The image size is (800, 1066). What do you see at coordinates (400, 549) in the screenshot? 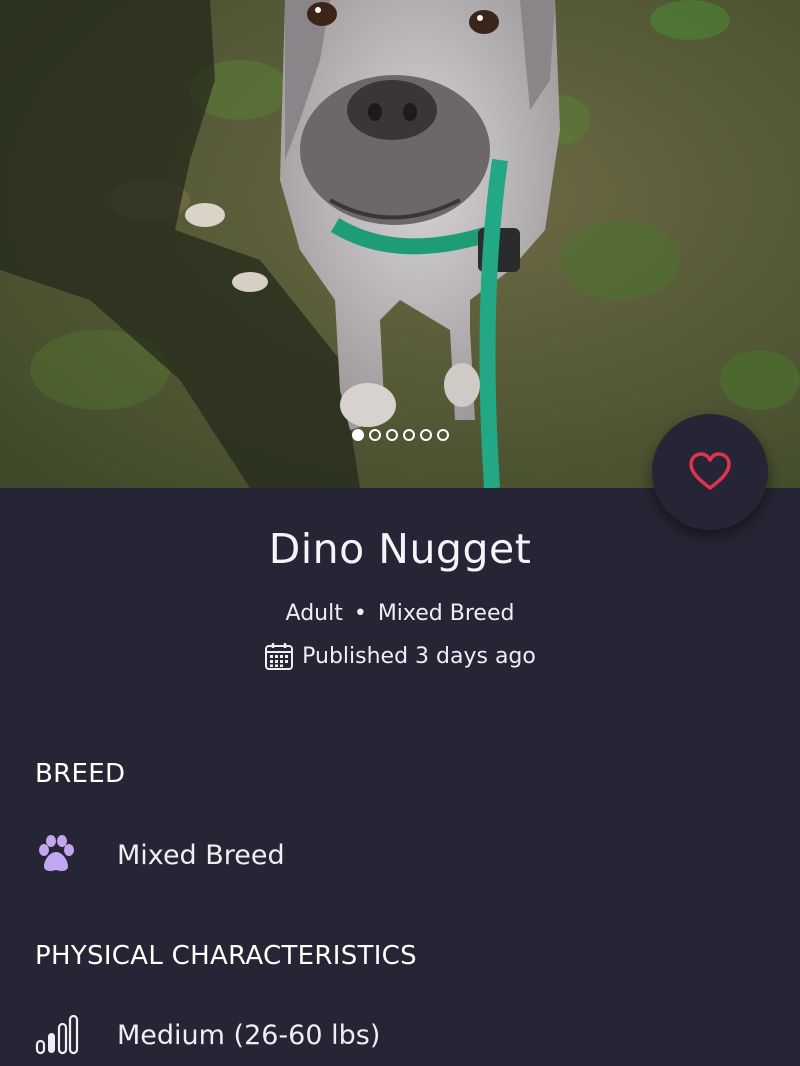
I see `pet-name: Dino Nugget` at bounding box center [400, 549].